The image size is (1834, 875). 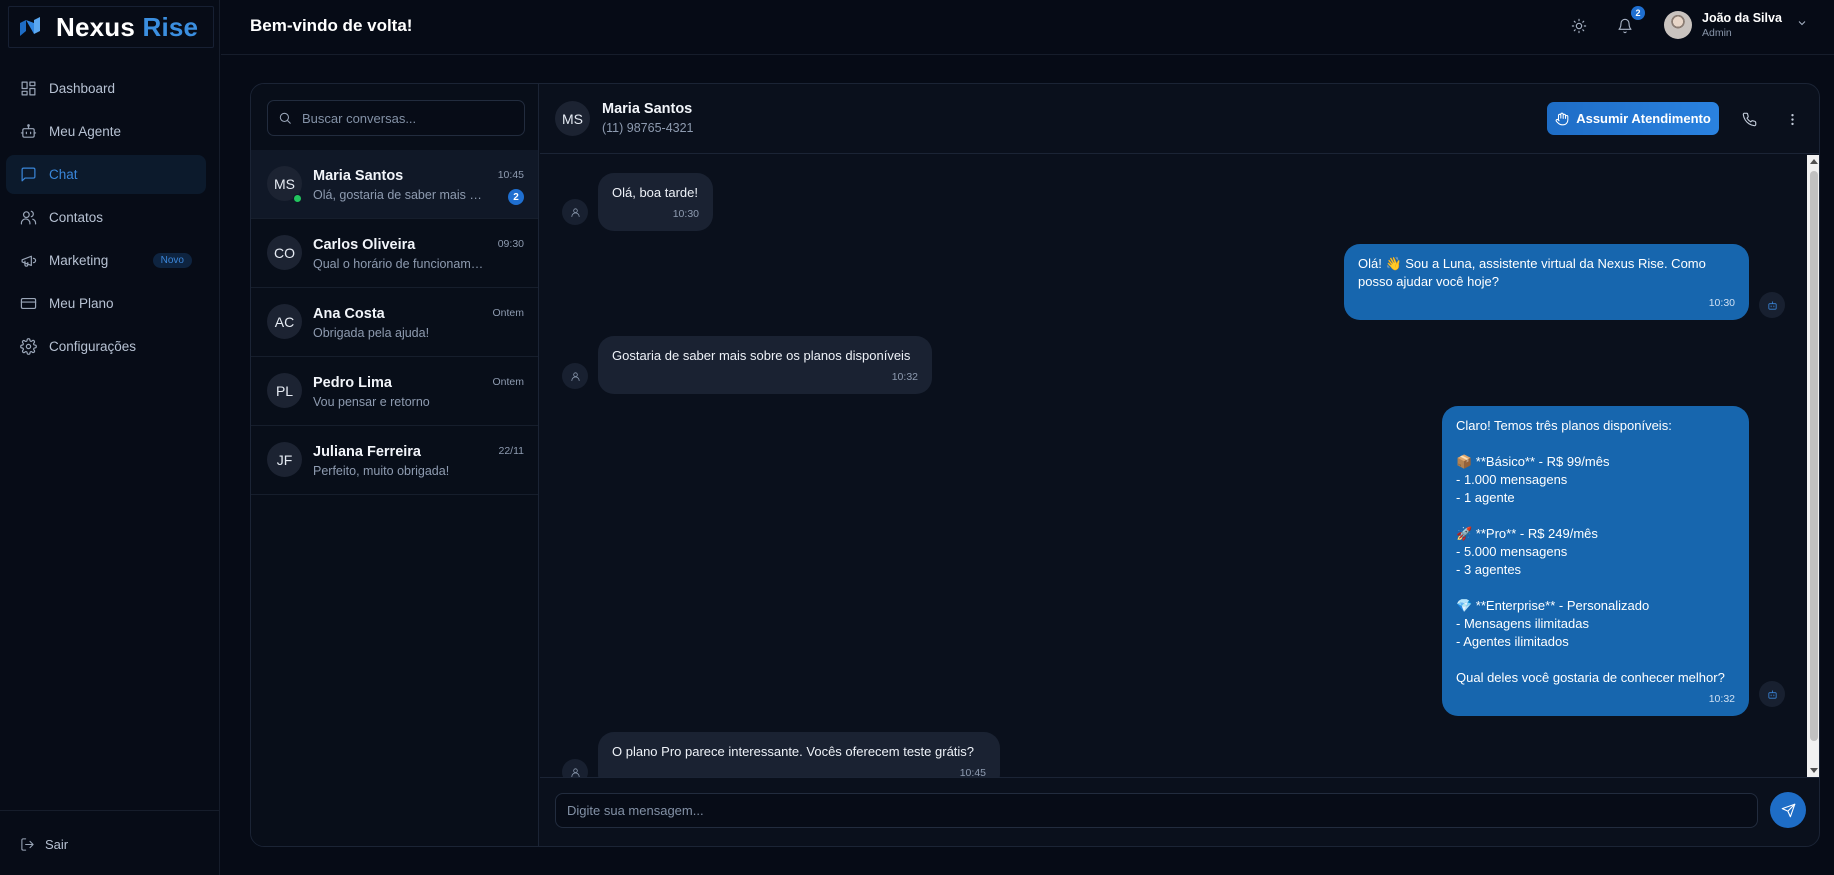 I want to click on scroll-up-icon, so click(x=1814, y=161).